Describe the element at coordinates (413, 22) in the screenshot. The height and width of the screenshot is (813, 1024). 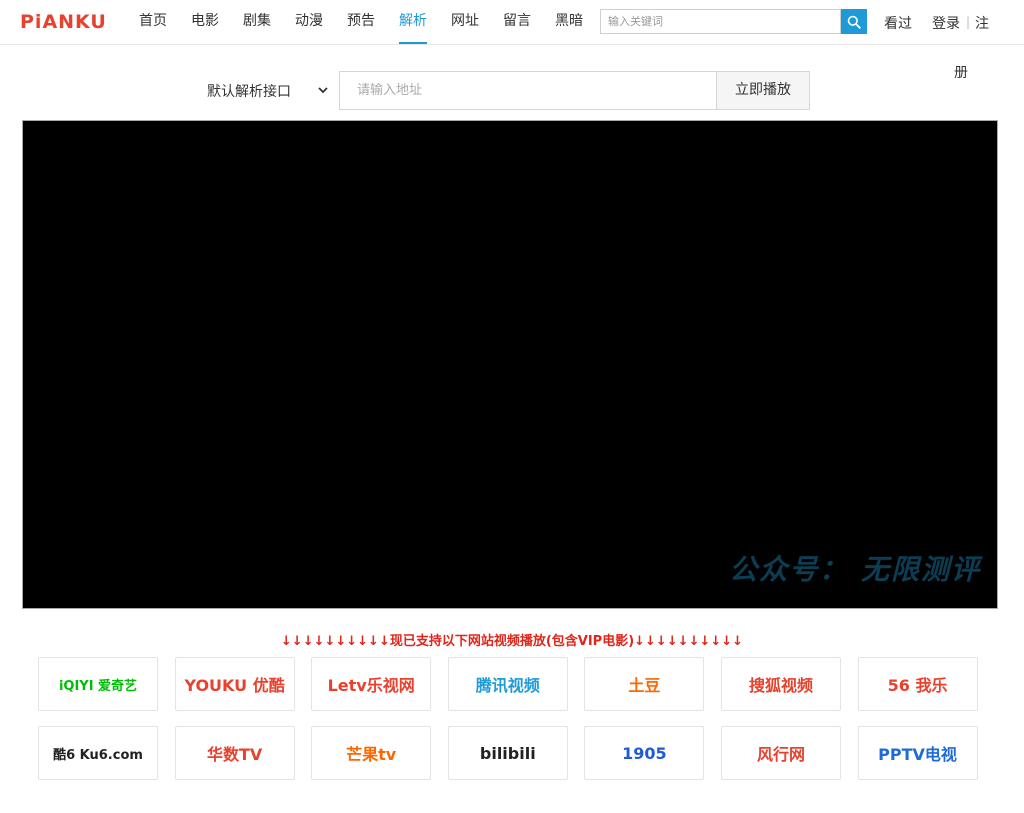
I see `nav-item-parse: 解析` at that location.